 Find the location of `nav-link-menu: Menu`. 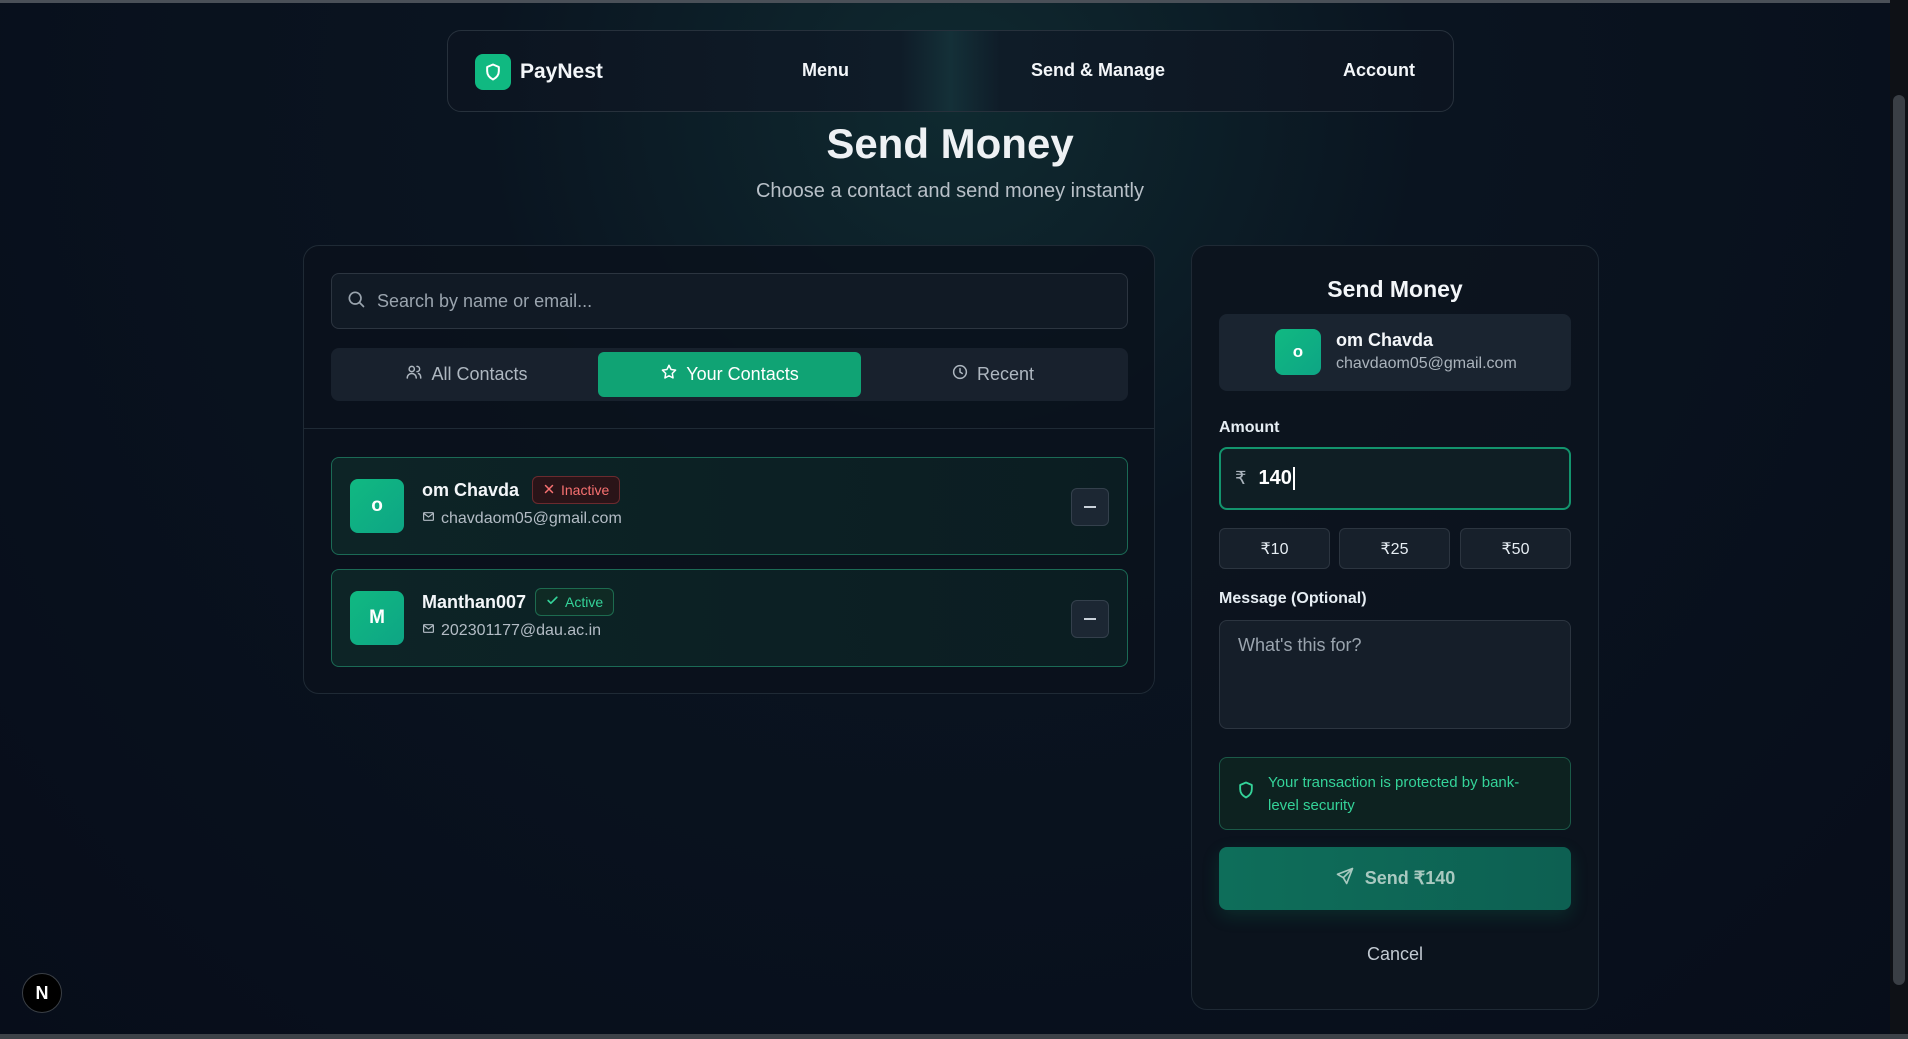

nav-link-menu: Menu is located at coordinates (825, 70).